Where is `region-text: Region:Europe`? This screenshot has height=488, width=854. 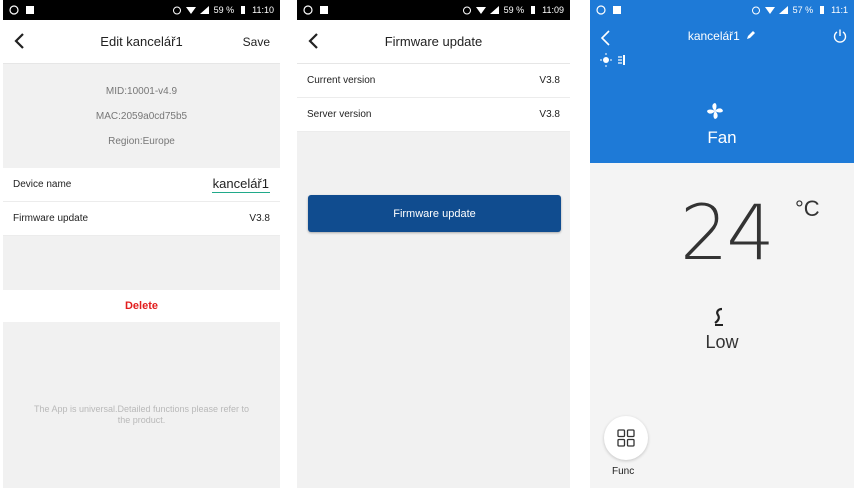 region-text: Region:Europe is located at coordinates (141, 141).